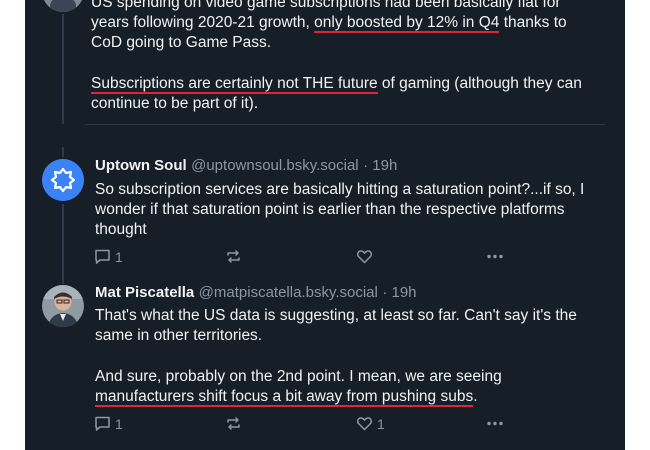 This screenshot has width=650, height=450. What do you see at coordinates (288, 292) in the screenshot?
I see `author-handle: @matpiscatella.bsky.social` at bounding box center [288, 292].